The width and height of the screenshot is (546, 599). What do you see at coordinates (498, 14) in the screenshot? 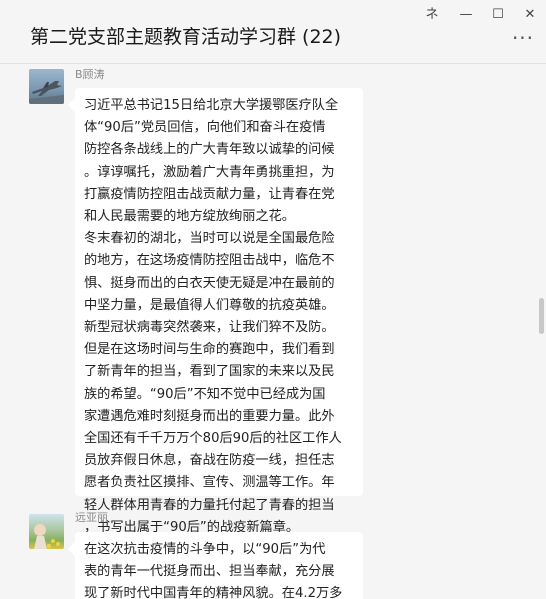
I see `maximize-icon: ☐` at bounding box center [498, 14].